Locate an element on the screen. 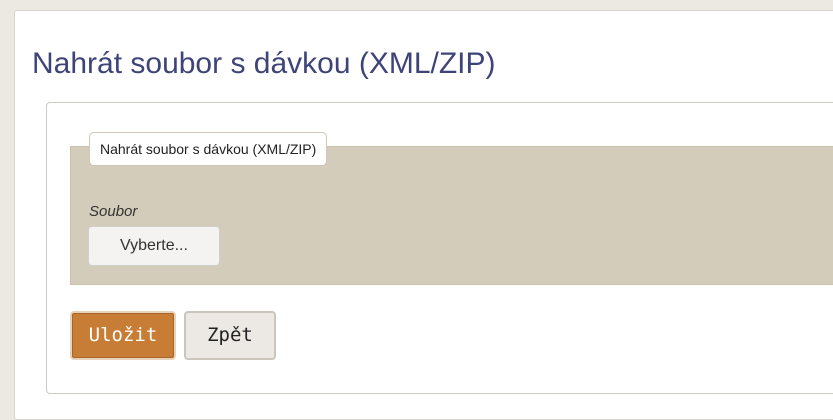  fieldset-legend: Nahrát soubor s dávkou (XML/ZIP) is located at coordinates (208, 149).